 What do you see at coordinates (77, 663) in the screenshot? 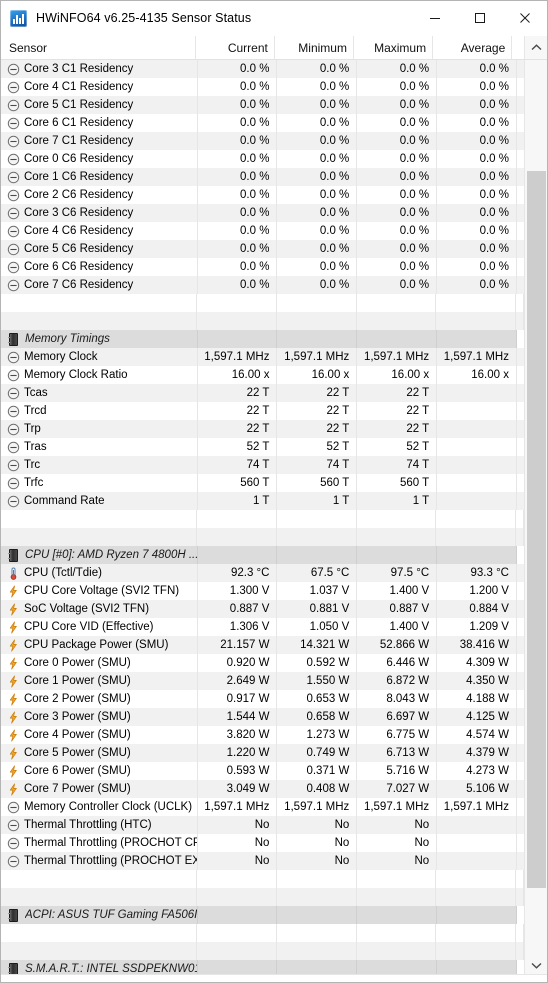
I see `sensor-label: Core 0 Power (SMU)` at bounding box center [77, 663].